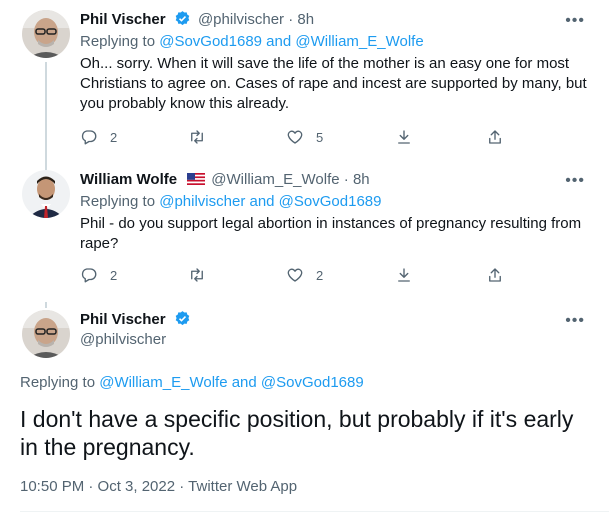 The height and width of the screenshot is (517, 609). What do you see at coordinates (320, 275) in the screenshot?
I see `like-count: 2` at bounding box center [320, 275].